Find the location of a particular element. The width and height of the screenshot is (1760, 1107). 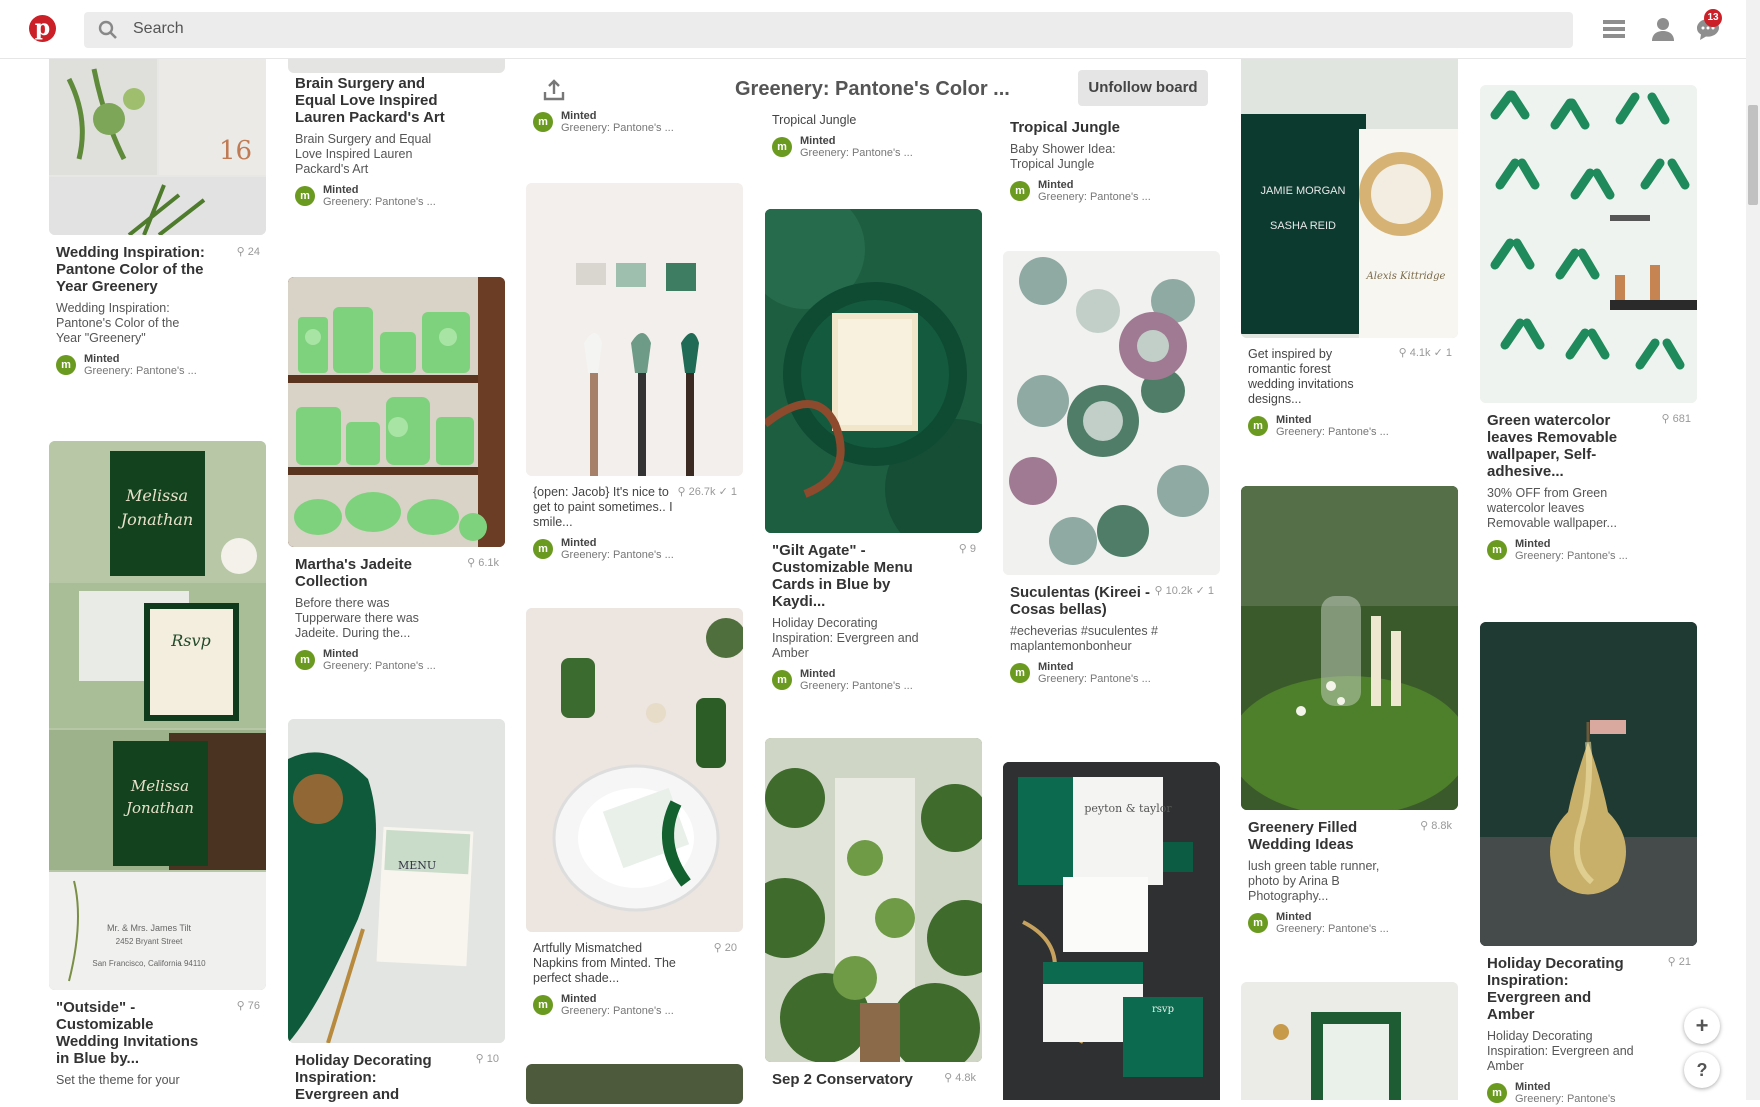

board-name: Greenery: Pantone's is located at coordinates (1565, 1099).